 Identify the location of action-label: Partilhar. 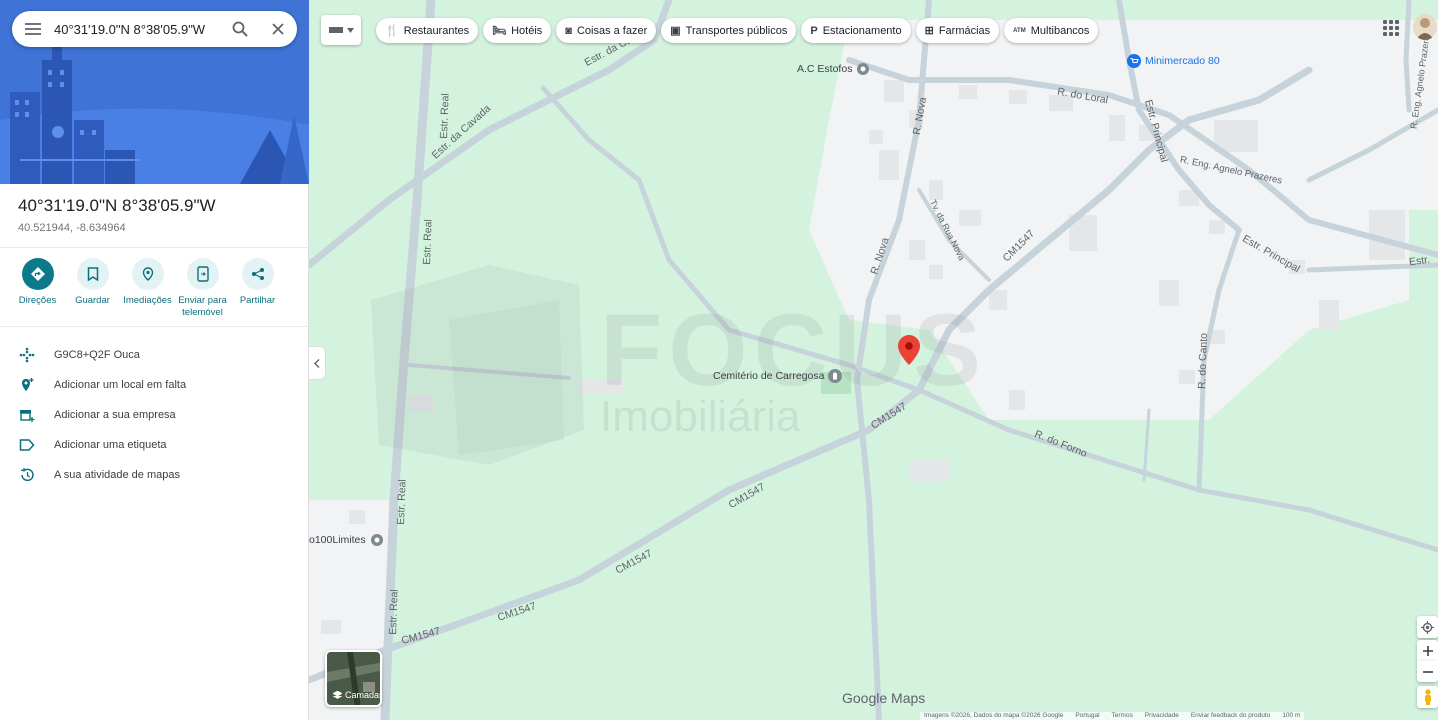
(257, 300).